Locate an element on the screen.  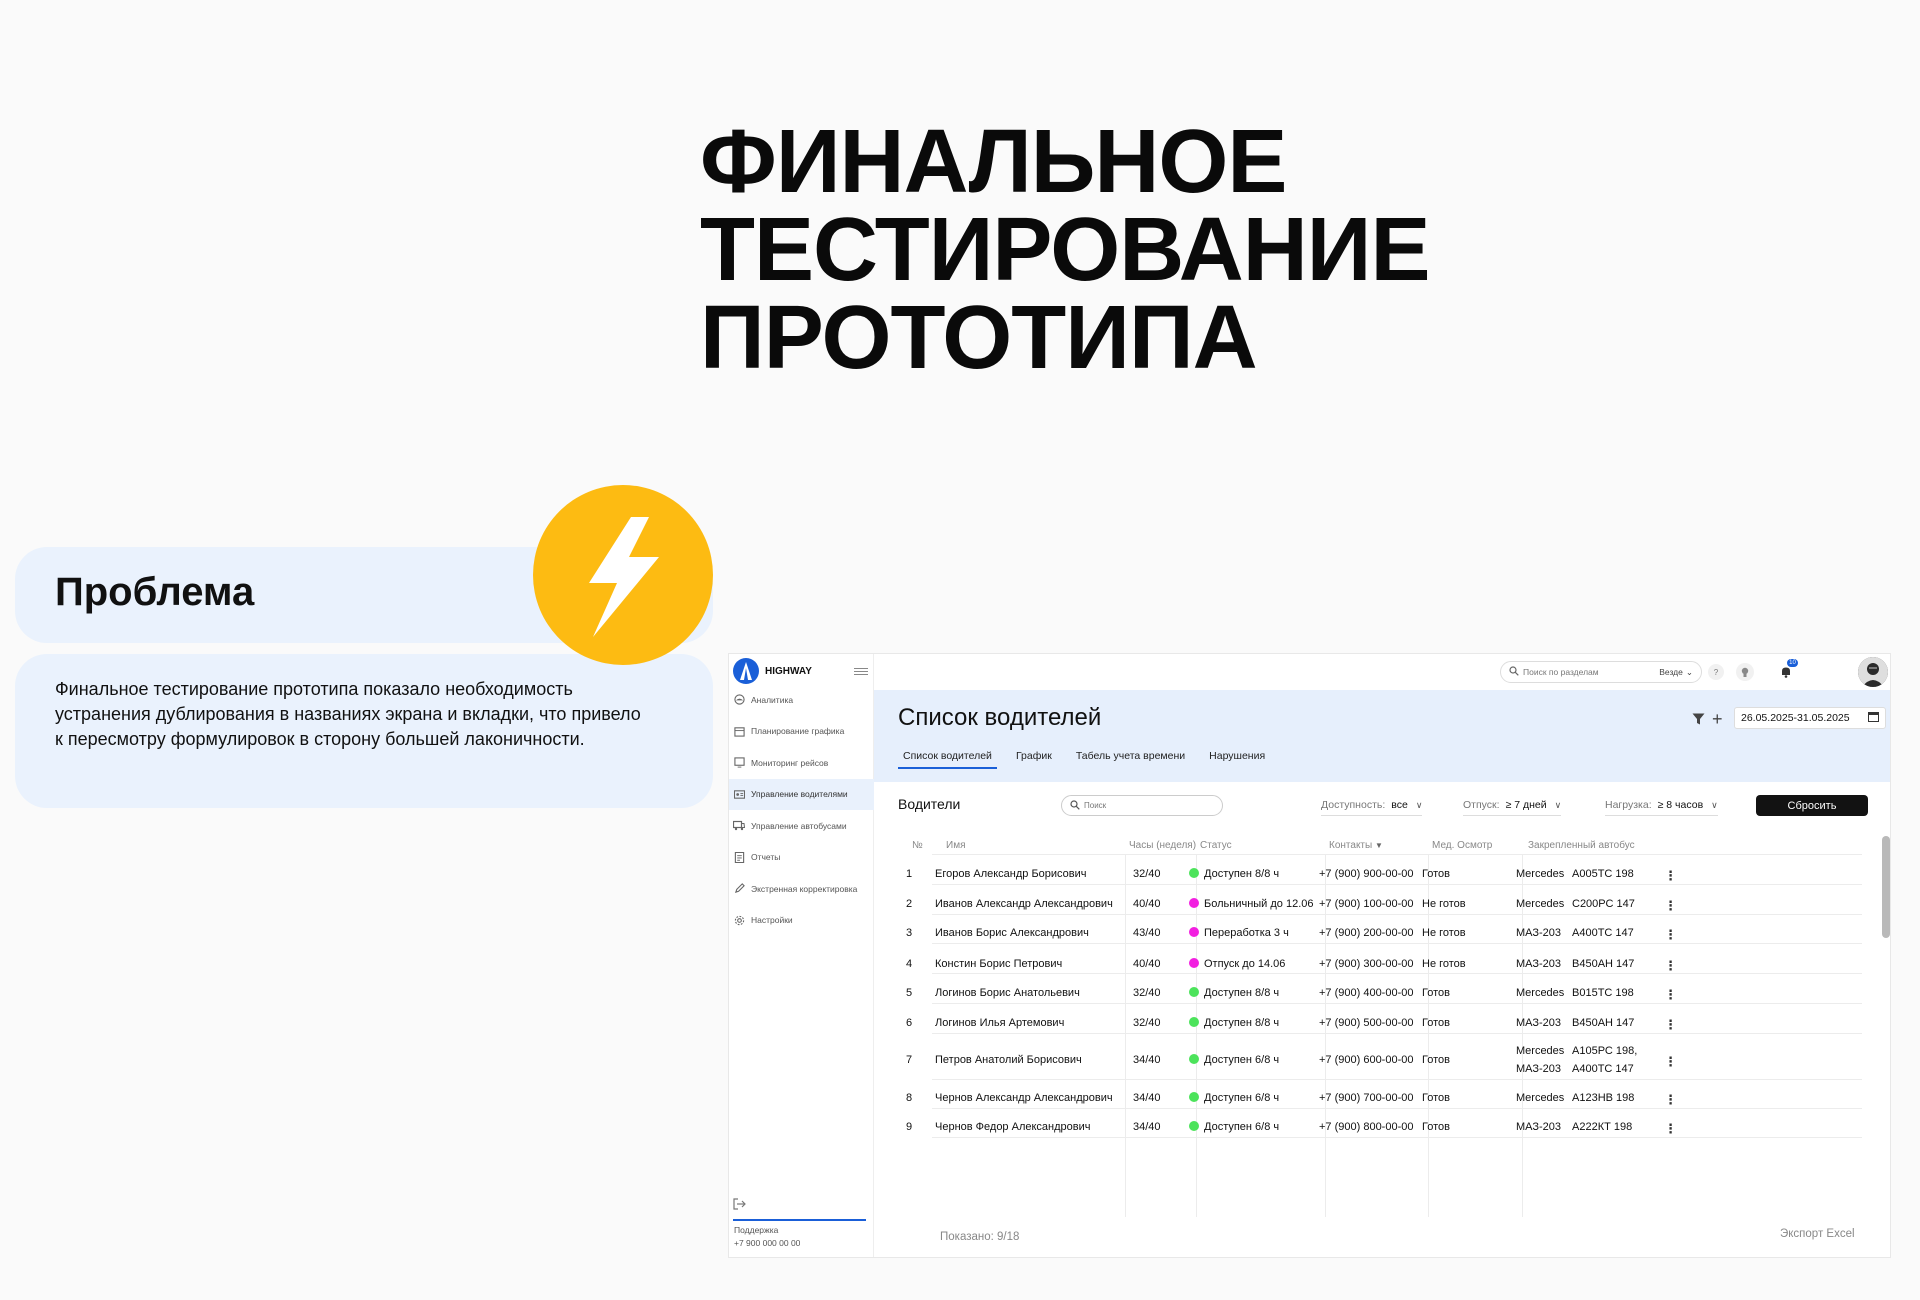
table-scrollbar is located at coordinates (1886, 887).